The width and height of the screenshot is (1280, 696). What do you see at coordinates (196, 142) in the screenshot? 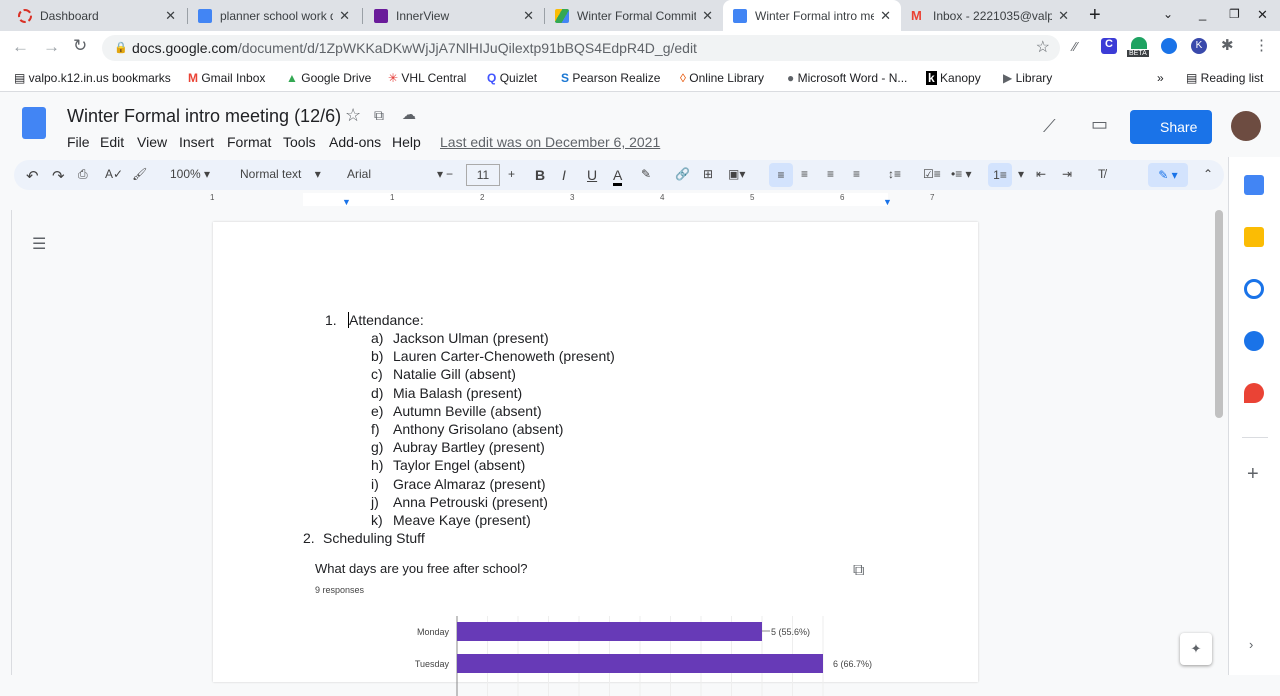
I see `menu-insert: Insert` at bounding box center [196, 142].